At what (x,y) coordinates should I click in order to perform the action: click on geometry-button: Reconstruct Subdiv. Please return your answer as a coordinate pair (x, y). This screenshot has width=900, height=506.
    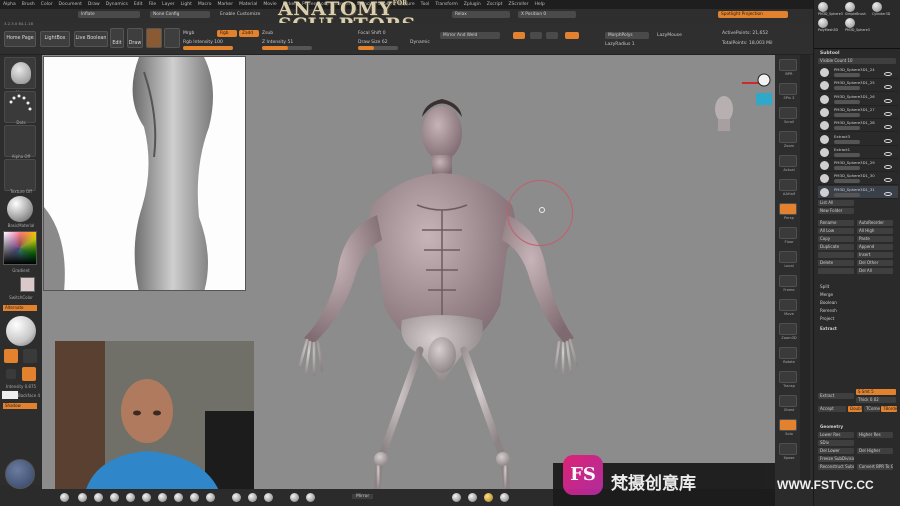
    Looking at the image, I should click on (836, 467).